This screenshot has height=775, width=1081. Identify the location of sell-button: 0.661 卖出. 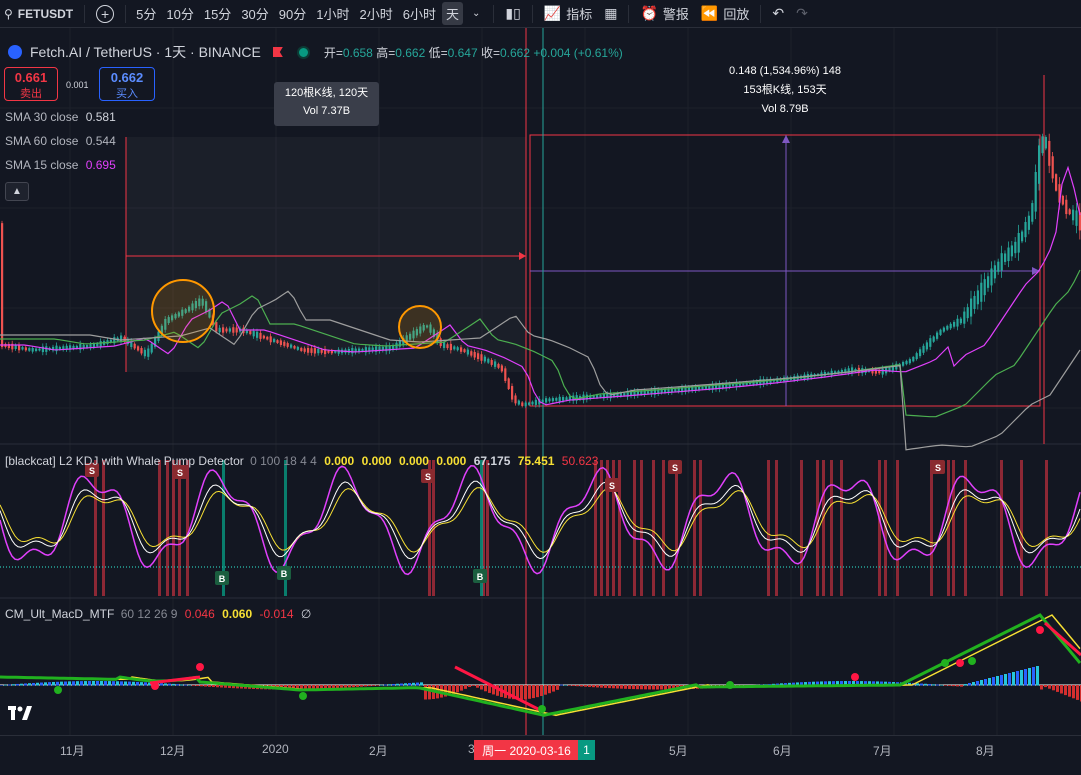
(31, 84).